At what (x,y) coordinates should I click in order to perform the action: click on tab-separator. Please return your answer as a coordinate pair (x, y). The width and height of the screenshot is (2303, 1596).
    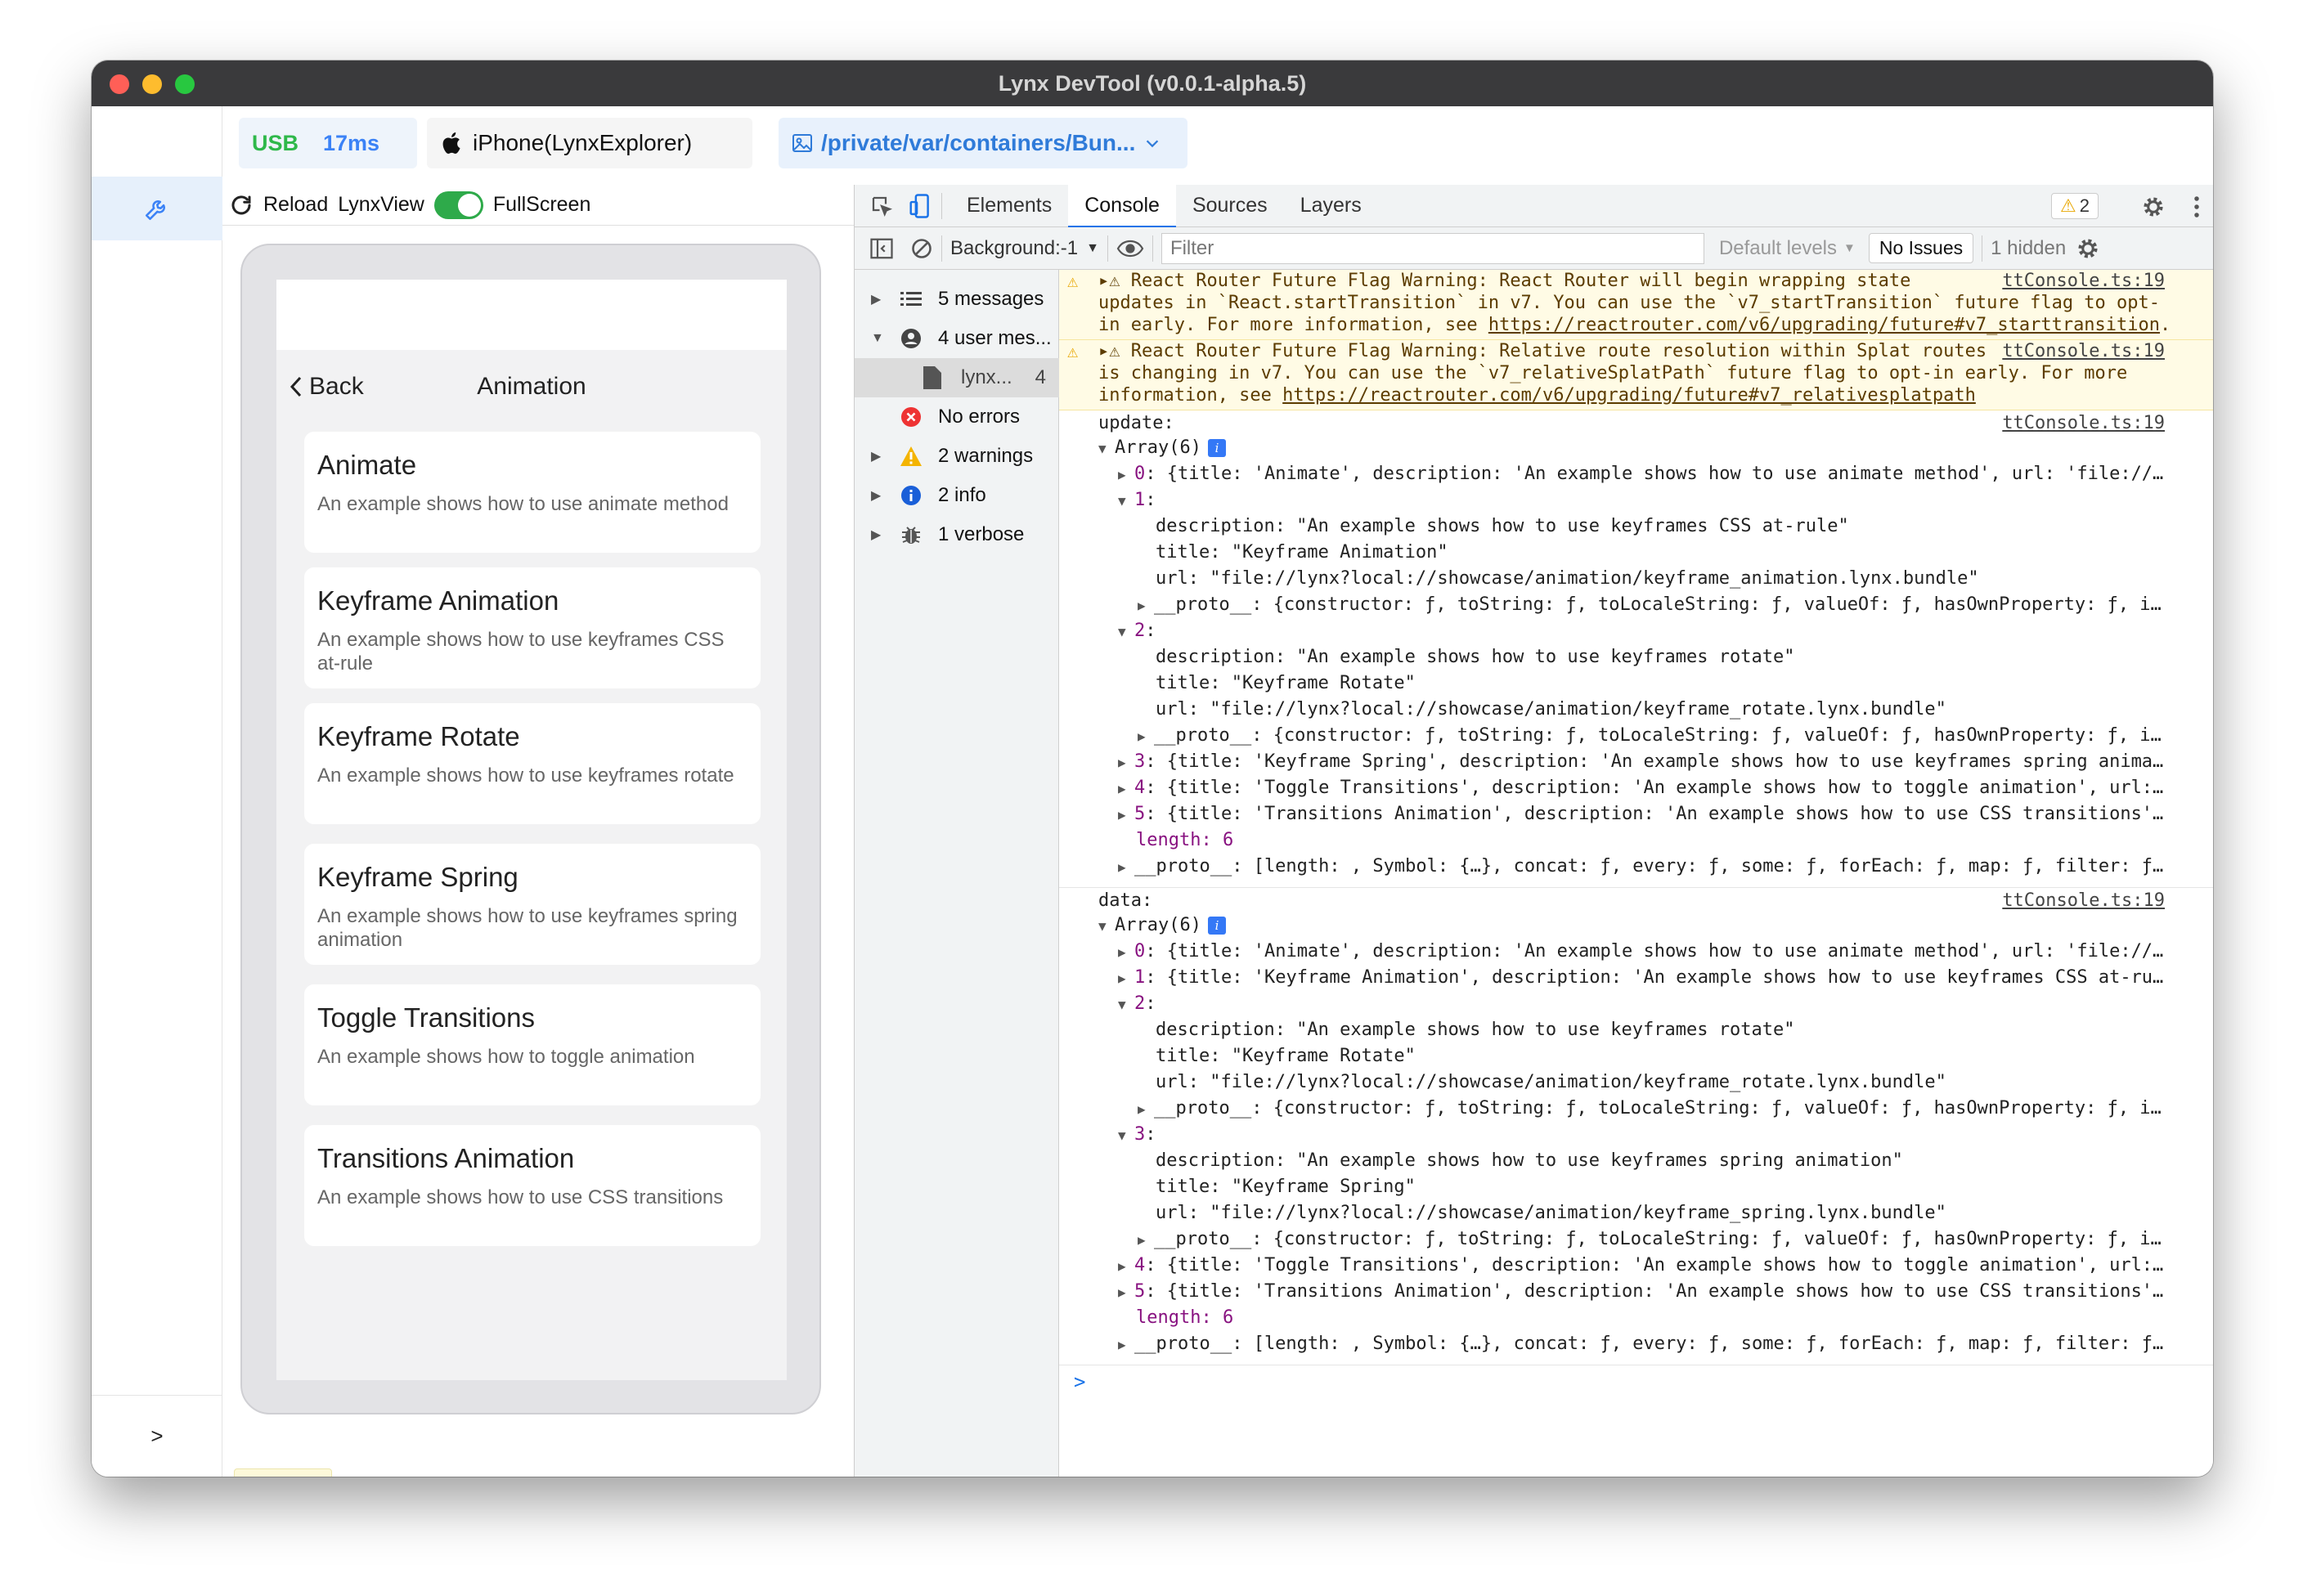
    Looking at the image, I should click on (941, 205).